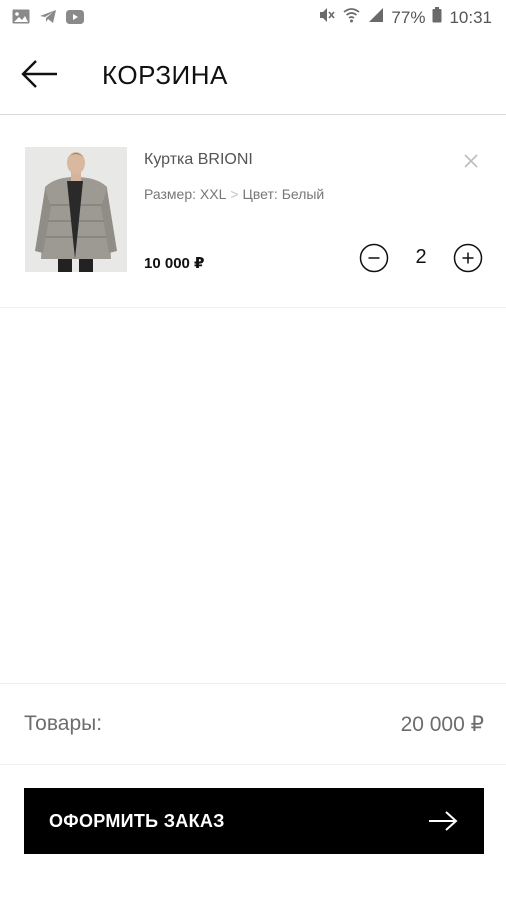 Image resolution: width=506 pixels, height=900 pixels. Describe the element at coordinates (421, 257) in the screenshot. I see `quantity-value: 2` at that location.